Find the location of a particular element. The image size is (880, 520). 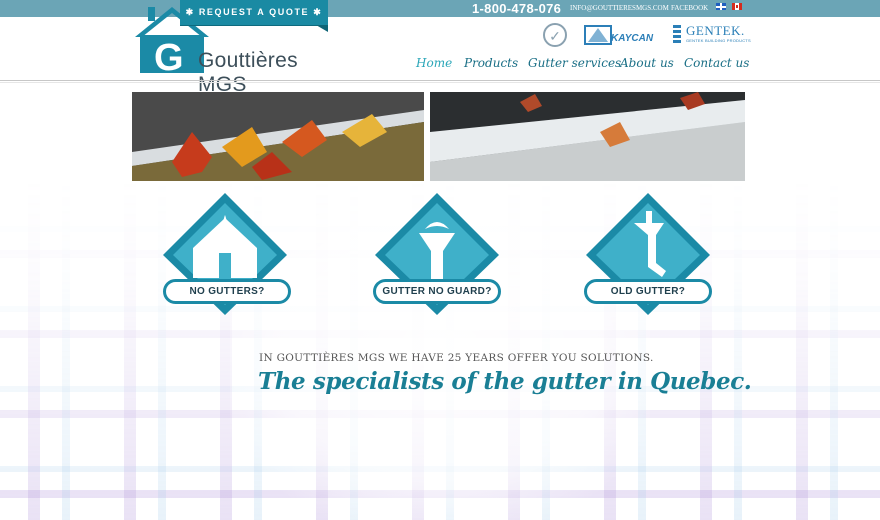

nav-contact-us: Contact us is located at coordinates (716, 63).